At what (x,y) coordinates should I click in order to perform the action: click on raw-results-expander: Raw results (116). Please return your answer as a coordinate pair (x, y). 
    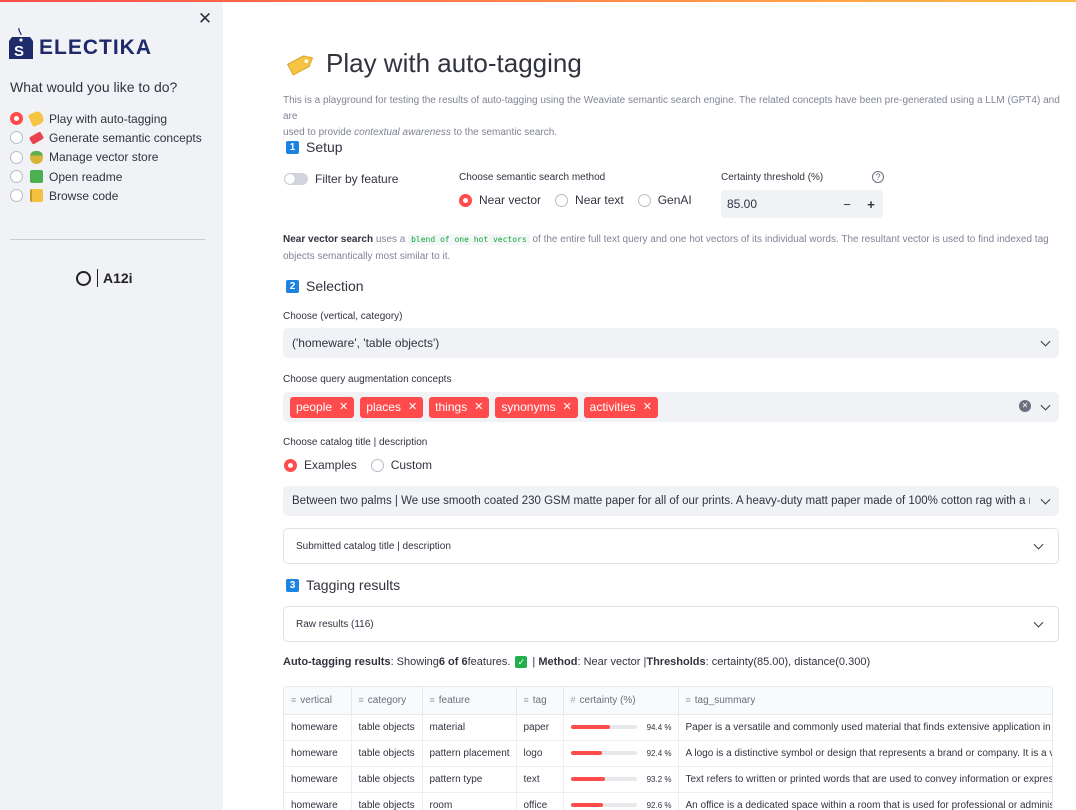
    Looking at the image, I should click on (671, 624).